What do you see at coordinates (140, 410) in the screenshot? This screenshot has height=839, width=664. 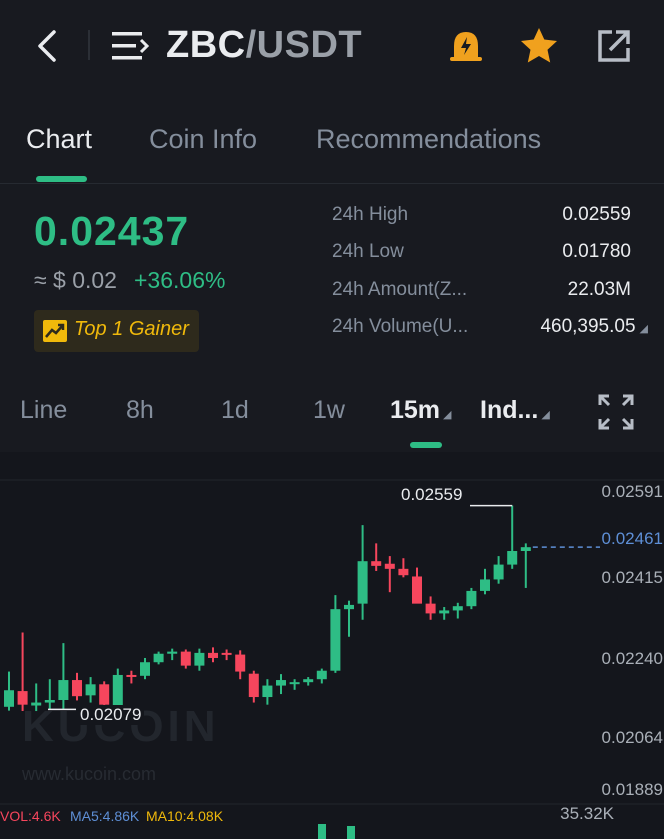 I see `timeframe-8h: 8h` at bounding box center [140, 410].